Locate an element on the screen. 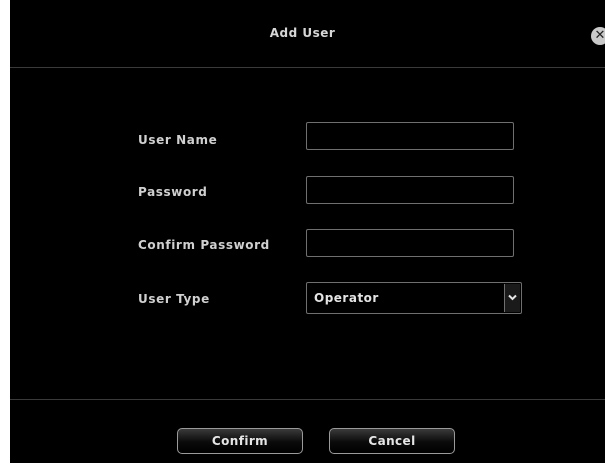 This screenshot has height=475, width=605. user-type-value: Operator is located at coordinates (346, 298).